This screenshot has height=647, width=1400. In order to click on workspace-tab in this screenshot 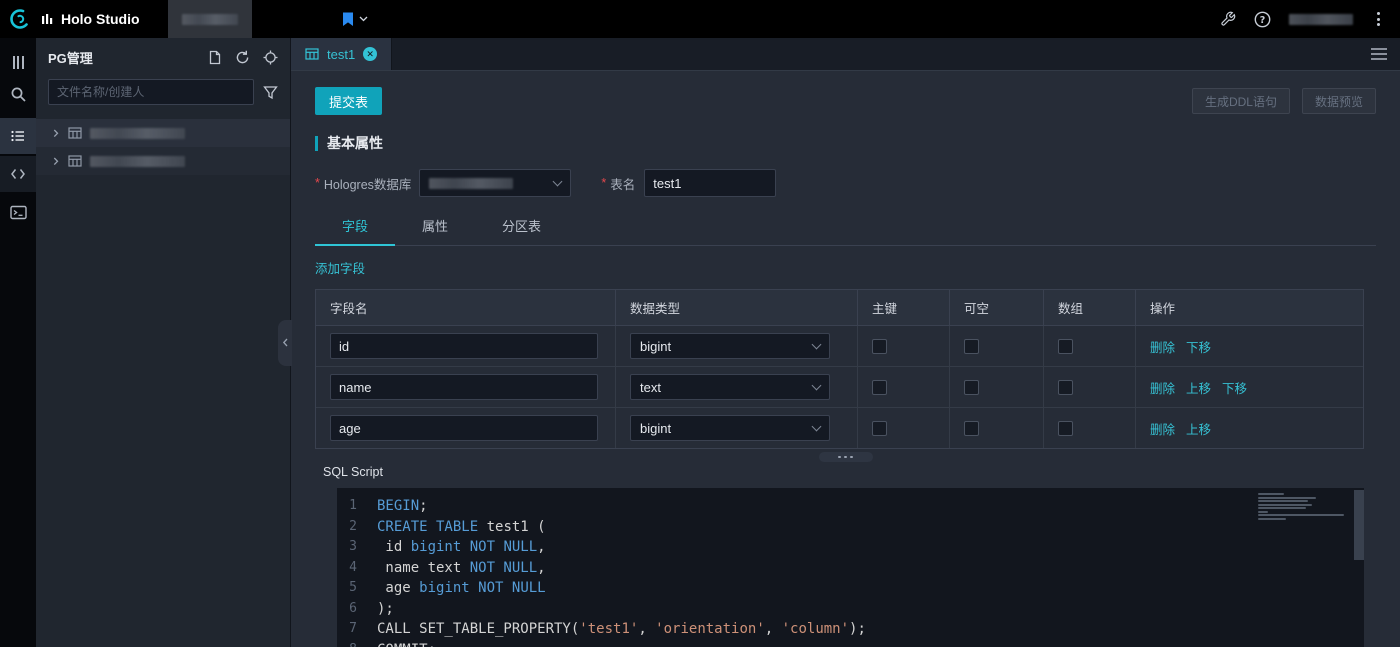, I will do `click(209, 19)`.